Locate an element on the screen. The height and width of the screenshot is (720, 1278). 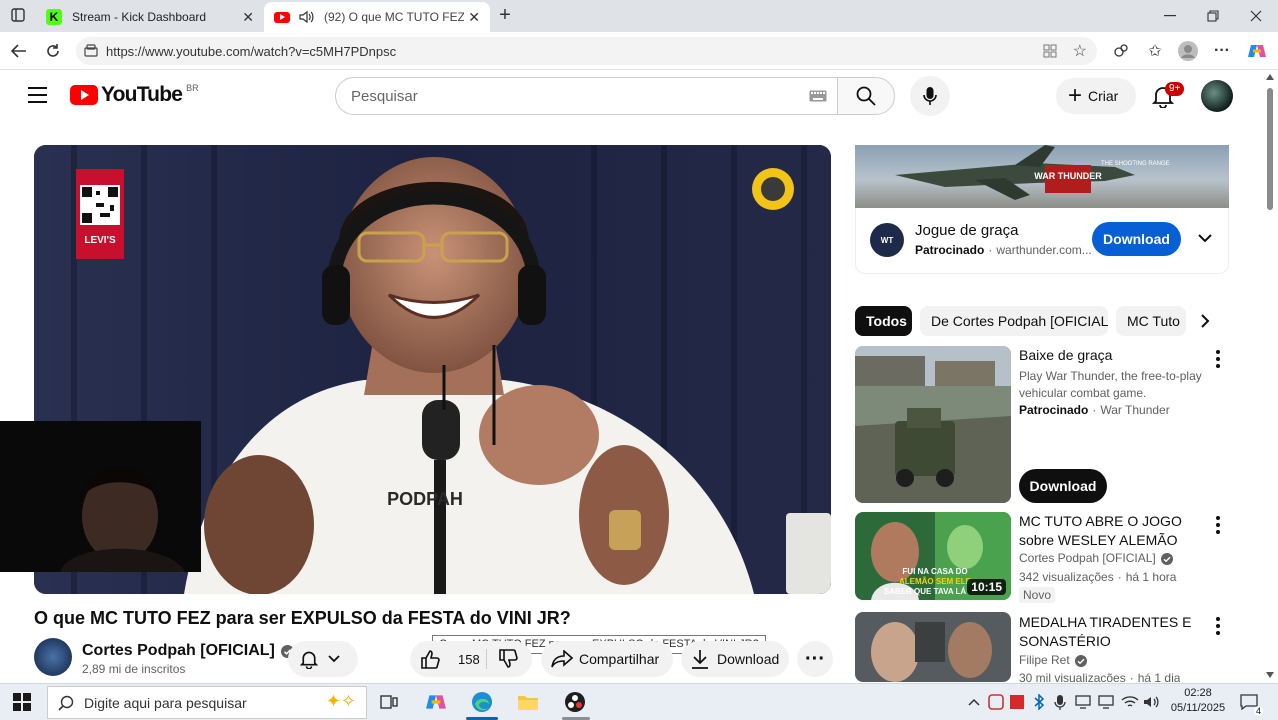
more-options-icon: ··· is located at coordinates (1222, 51).